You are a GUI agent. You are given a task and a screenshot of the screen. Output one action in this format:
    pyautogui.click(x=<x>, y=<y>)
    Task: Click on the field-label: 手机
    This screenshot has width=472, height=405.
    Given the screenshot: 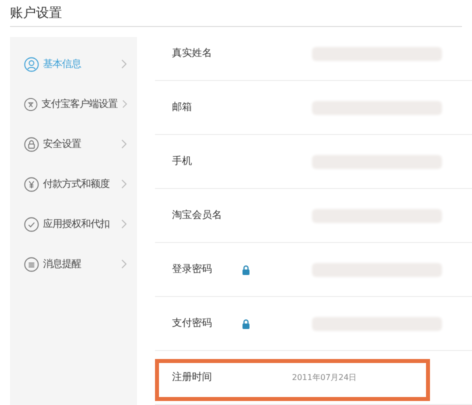 What is the action you would take?
    pyautogui.click(x=182, y=161)
    